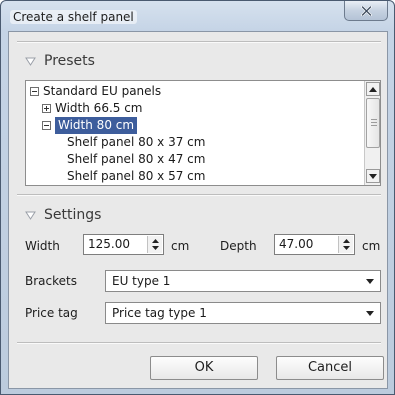 This screenshot has height=395, width=395. What do you see at coordinates (243, 313) in the screenshot?
I see `price-tag-dropdown: Price tag type 1` at bounding box center [243, 313].